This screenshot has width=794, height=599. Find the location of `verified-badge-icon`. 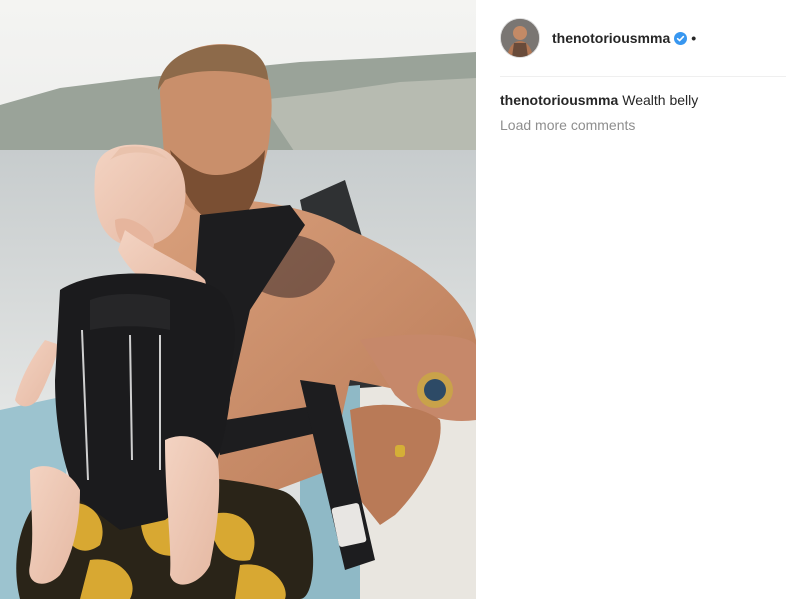

verified-badge-icon is located at coordinates (681, 38).